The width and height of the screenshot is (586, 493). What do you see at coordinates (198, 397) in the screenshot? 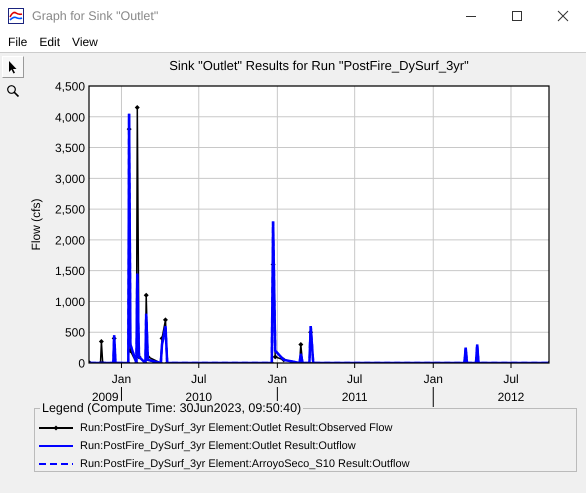
I see `year-label: 2010` at bounding box center [198, 397].